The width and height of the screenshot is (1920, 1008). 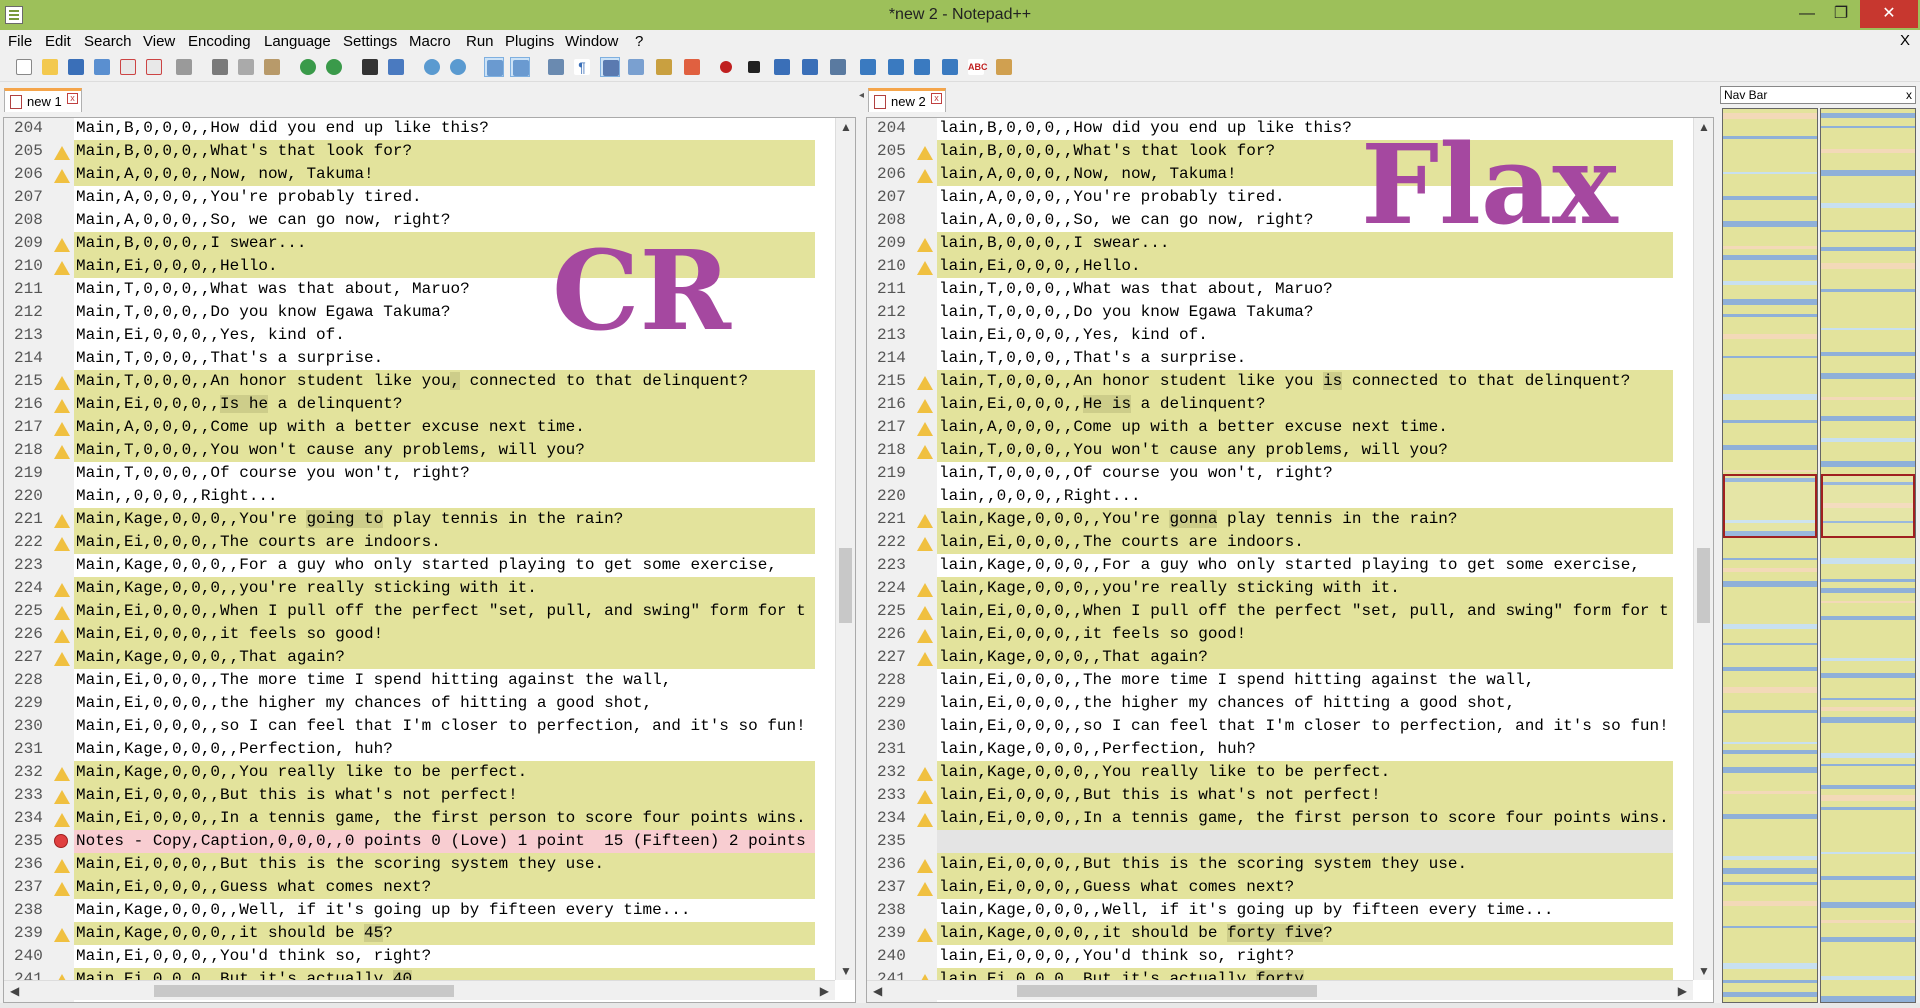 I want to click on editor-line: 231 lain,Kage,0,0,0,,Perfection, huh?, so click(x=1280, y=749).